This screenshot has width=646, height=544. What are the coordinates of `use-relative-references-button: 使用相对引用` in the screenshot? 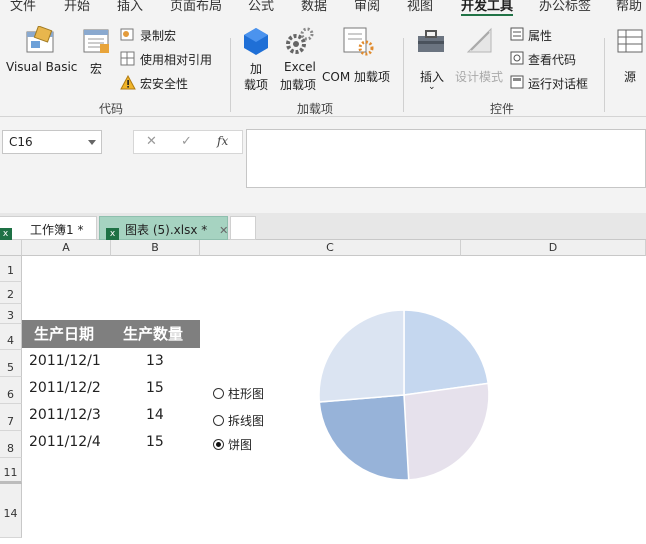 It's located at (170, 59).